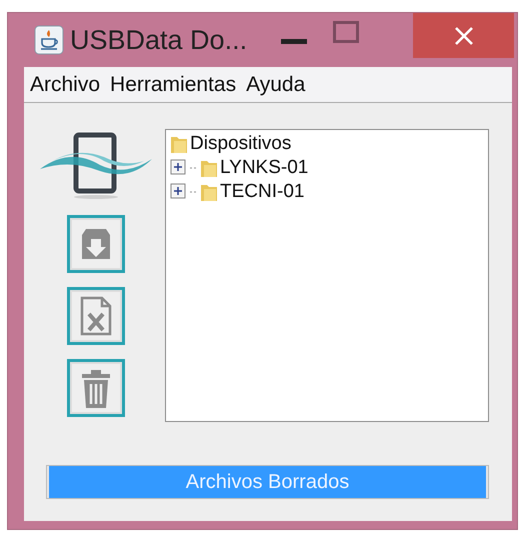 Image resolution: width=523 pixels, height=535 pixels. I want to click on tree-node-label: LYNKS-01, so click(264, 168).